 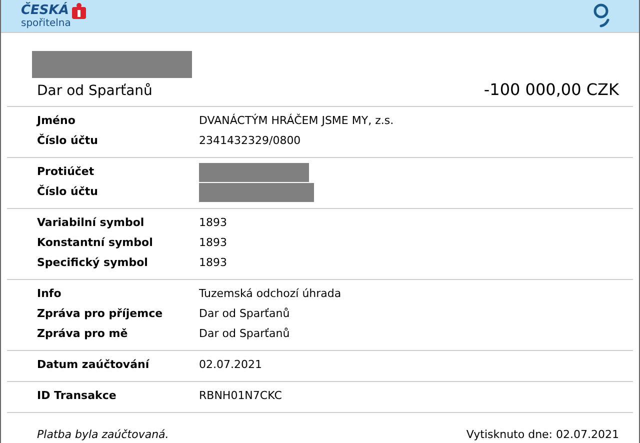 I want to click on field-label: Zpráva pro příjemce, so click(x=100, y=314).